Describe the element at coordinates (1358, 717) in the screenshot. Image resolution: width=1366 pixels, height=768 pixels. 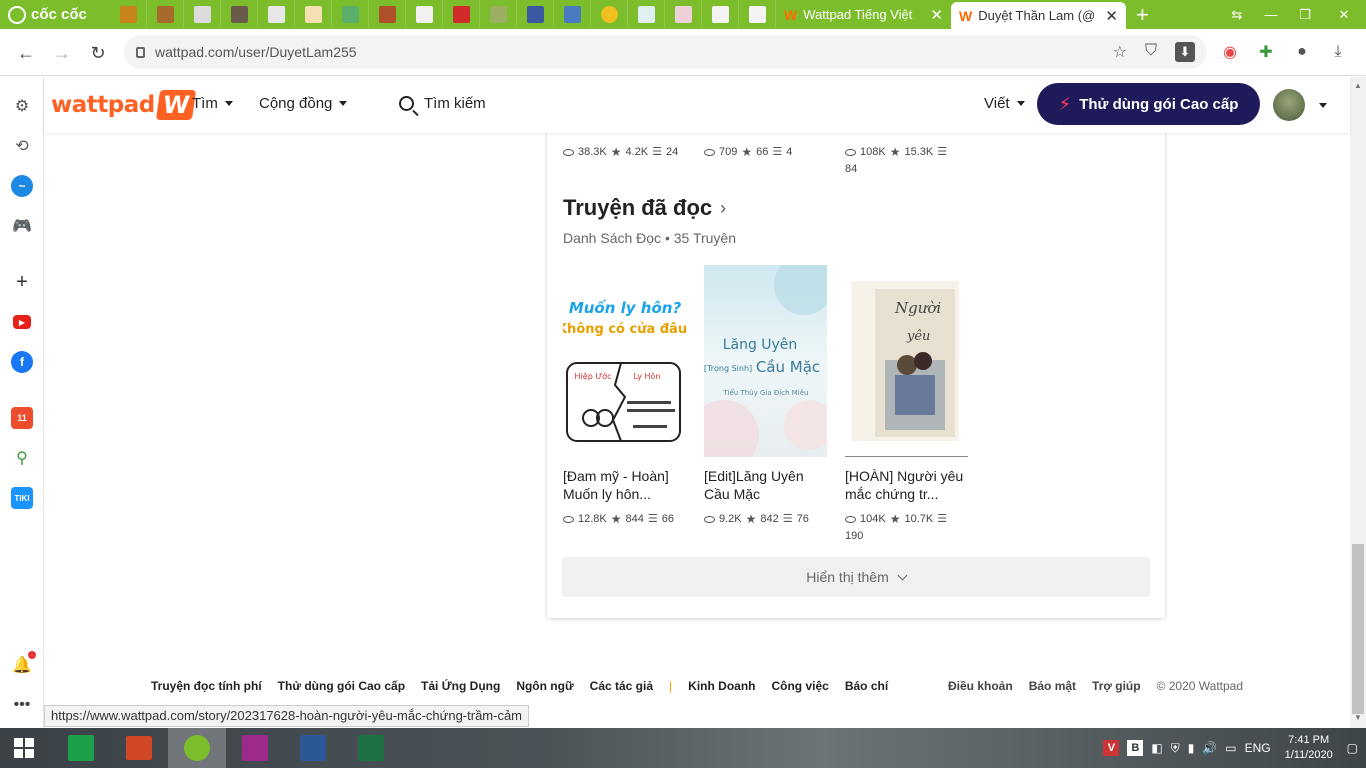
I see `scroll-down-icon: ▼` at that location.